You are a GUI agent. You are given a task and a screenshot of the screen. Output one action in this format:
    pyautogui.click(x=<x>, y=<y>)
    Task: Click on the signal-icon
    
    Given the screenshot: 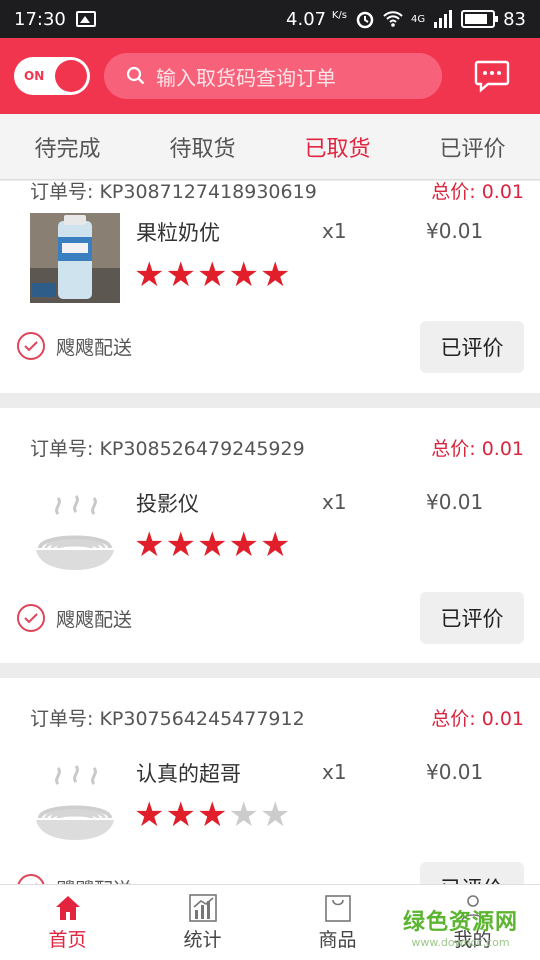 What is the action you would take?
    pyautogui.click(x=443, y=19)
    